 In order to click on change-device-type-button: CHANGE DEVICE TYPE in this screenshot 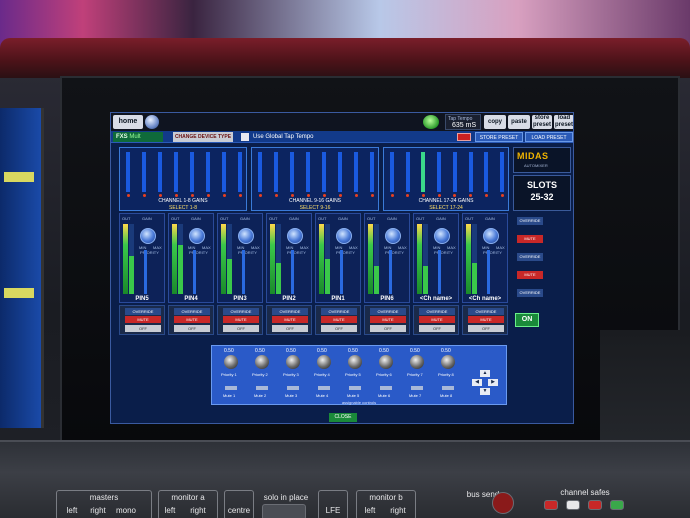, I will do `click(203, 137)`.